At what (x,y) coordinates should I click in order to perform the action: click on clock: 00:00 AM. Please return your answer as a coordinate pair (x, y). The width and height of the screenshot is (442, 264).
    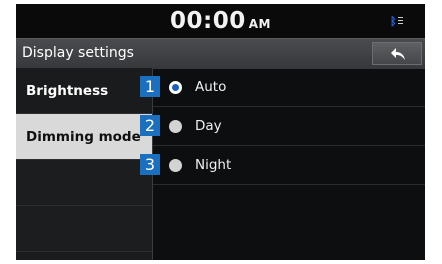
    Looking at the image, I should click on (220, 21).